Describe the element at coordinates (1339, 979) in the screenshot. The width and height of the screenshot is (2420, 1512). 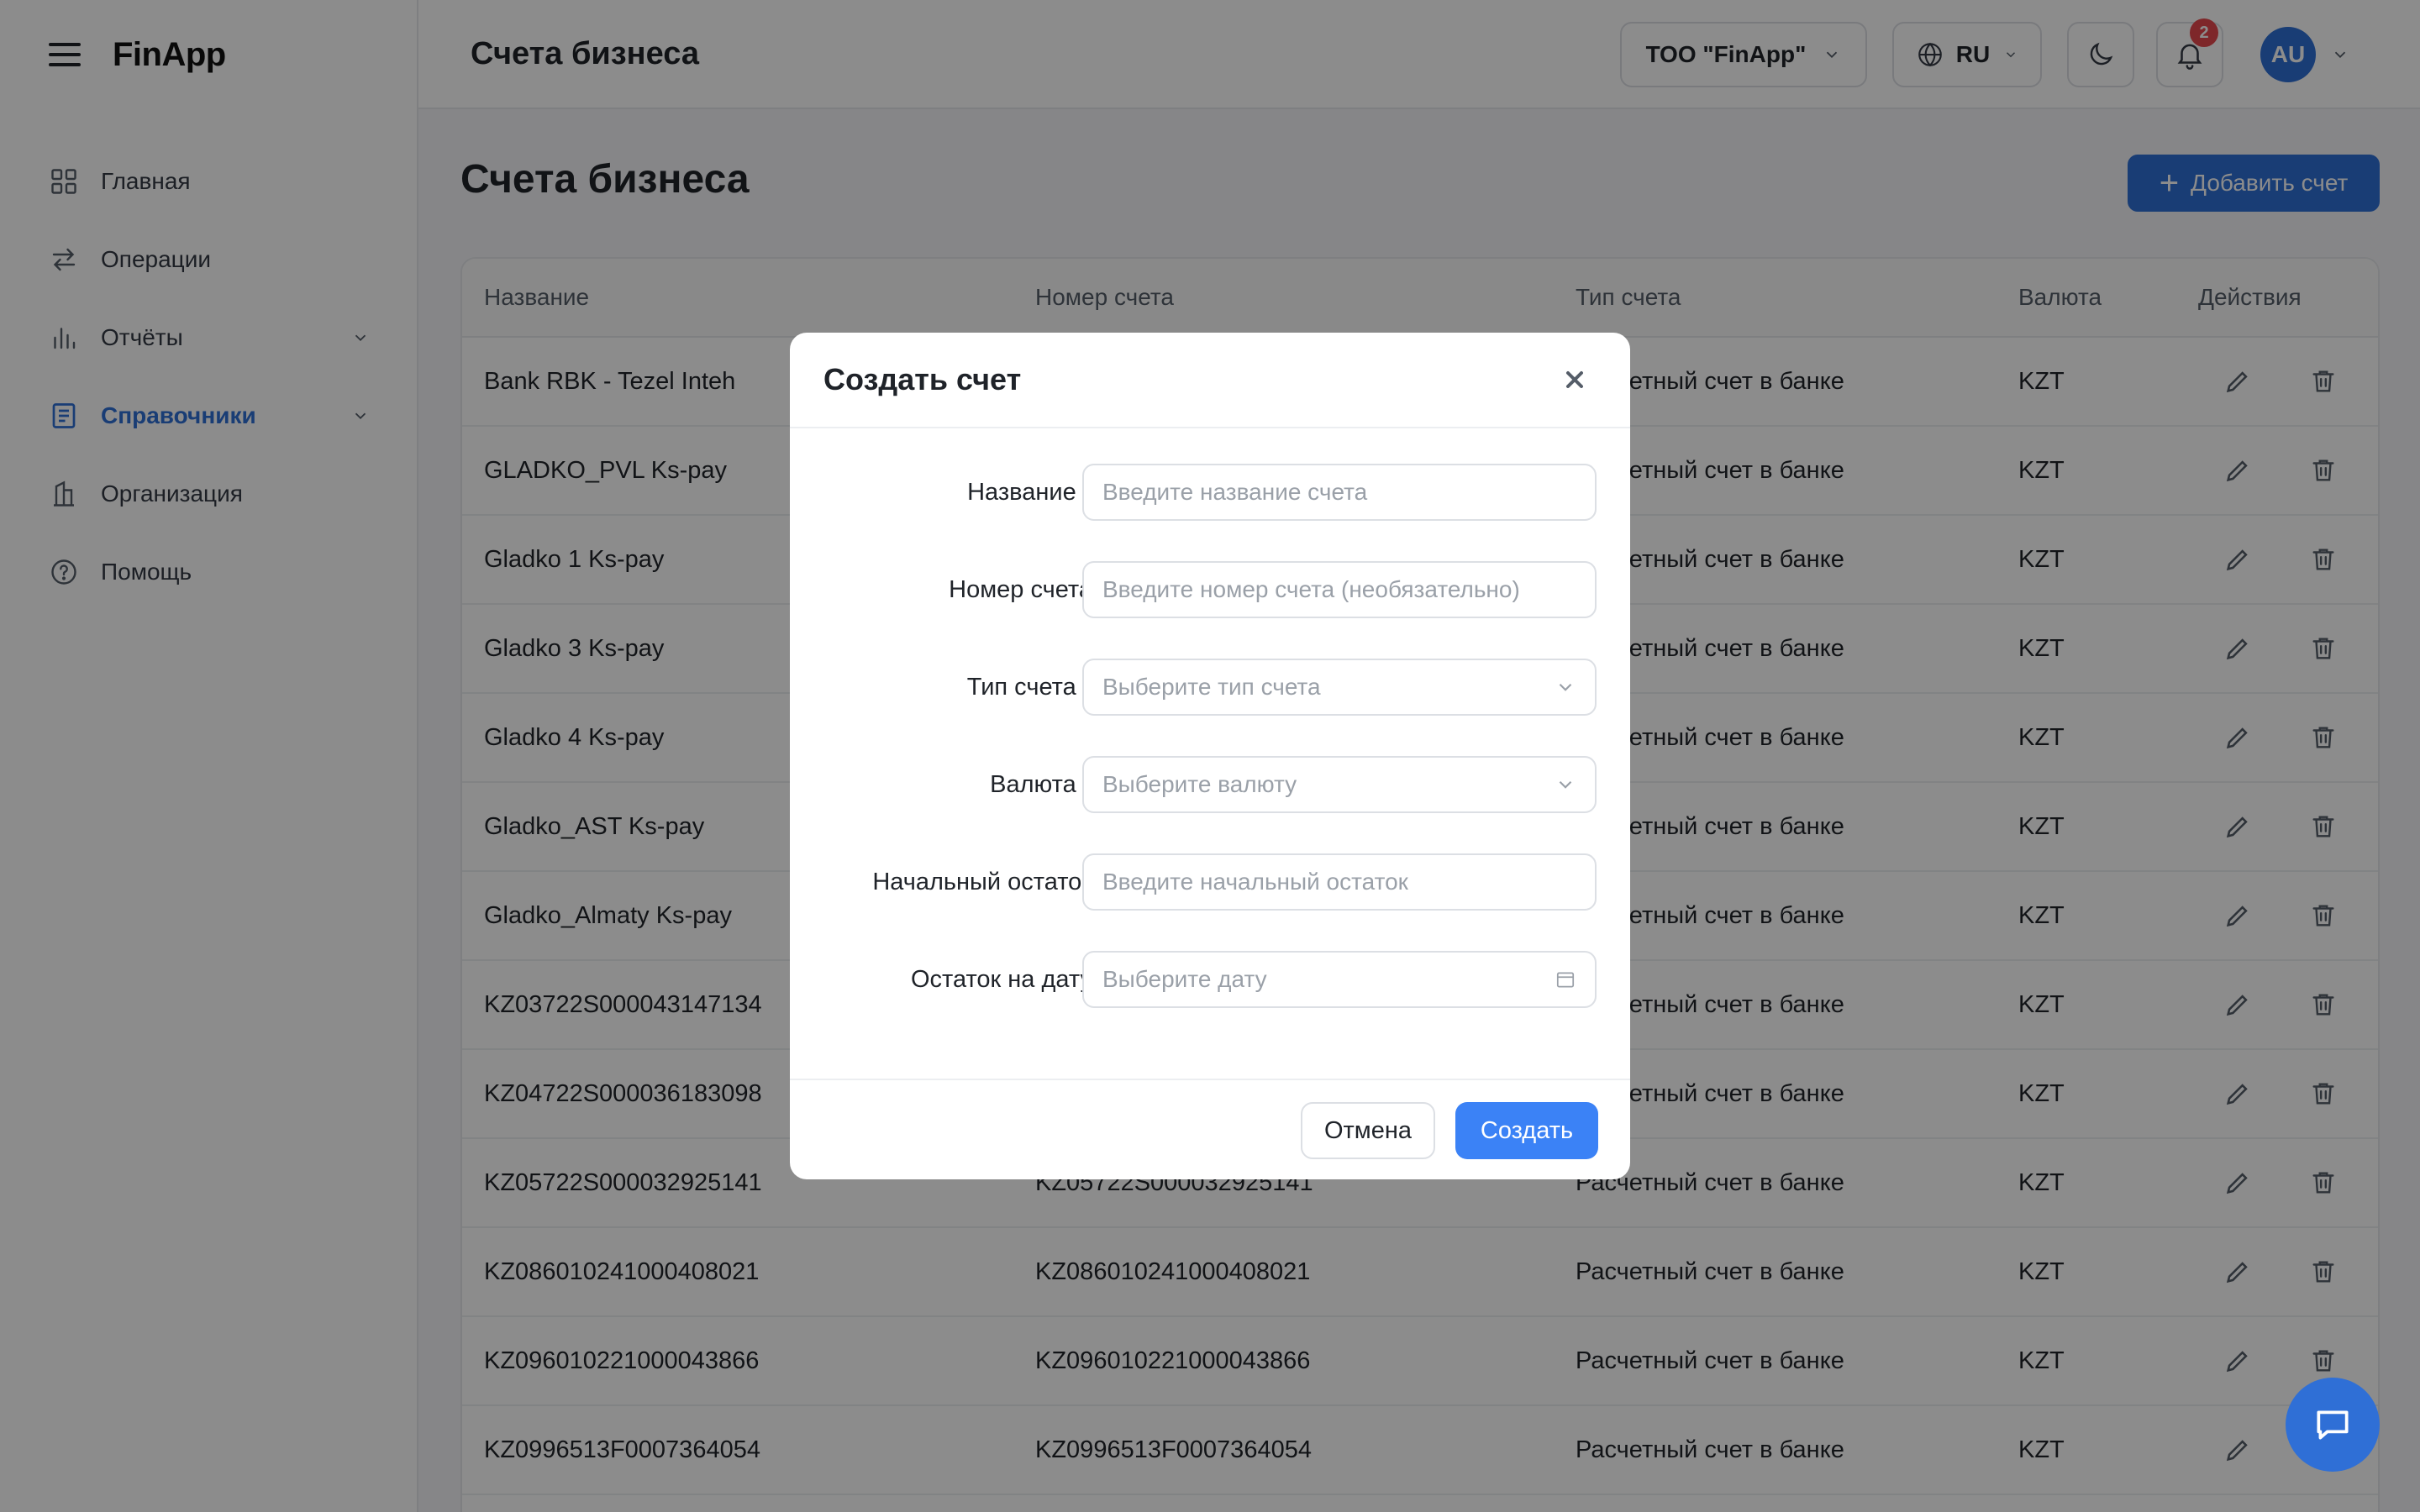
I see `balance-date-picker: Выберите дату` at that location.